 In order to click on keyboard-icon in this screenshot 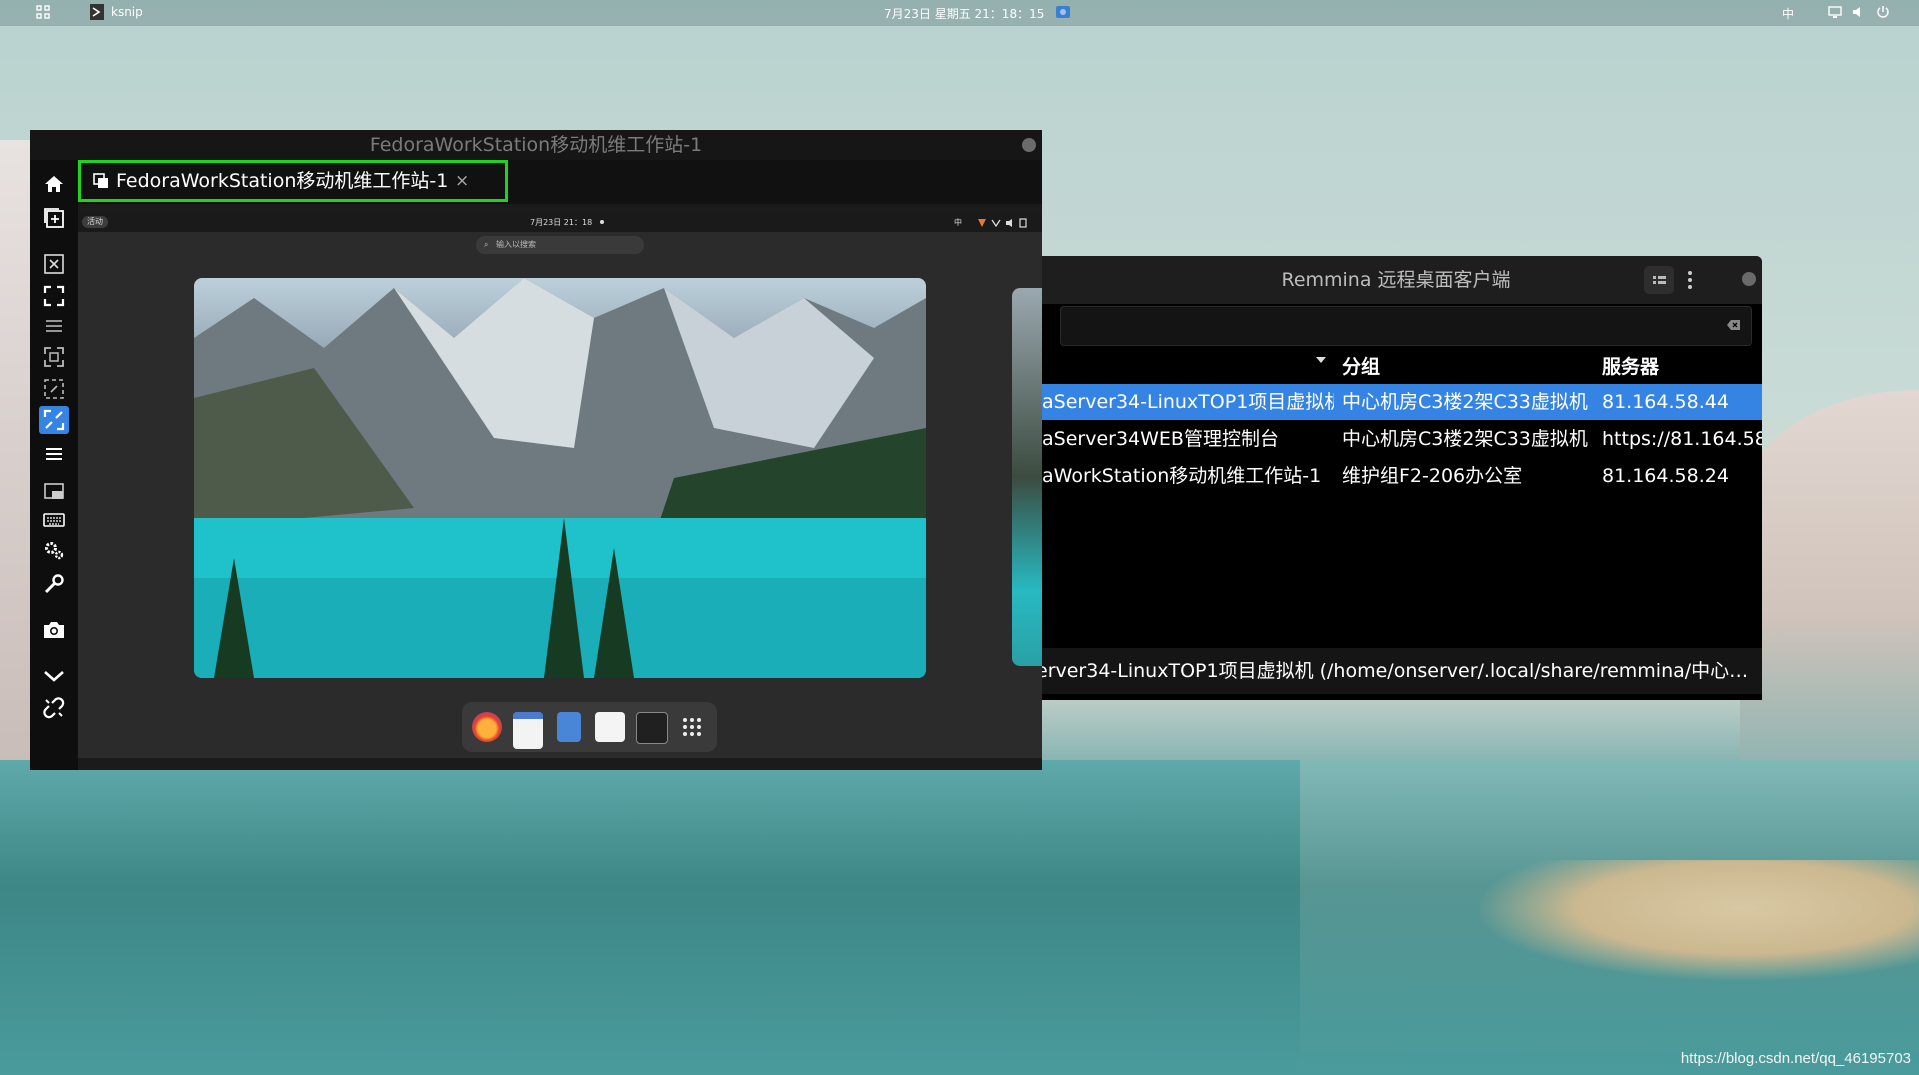, I will do `click(54, 520)`.